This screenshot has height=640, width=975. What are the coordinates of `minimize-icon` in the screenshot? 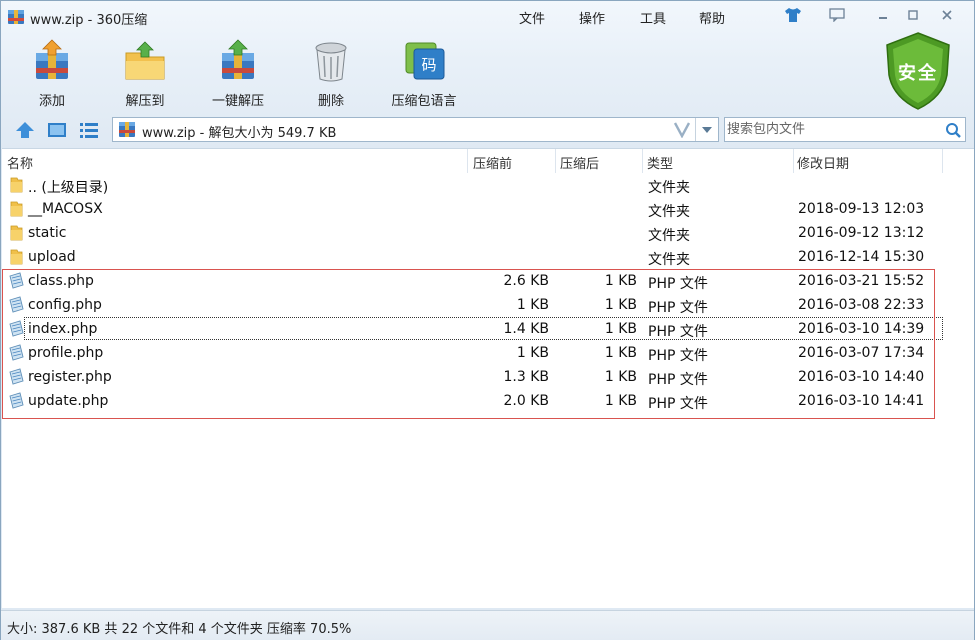 It's located at (883, 15).